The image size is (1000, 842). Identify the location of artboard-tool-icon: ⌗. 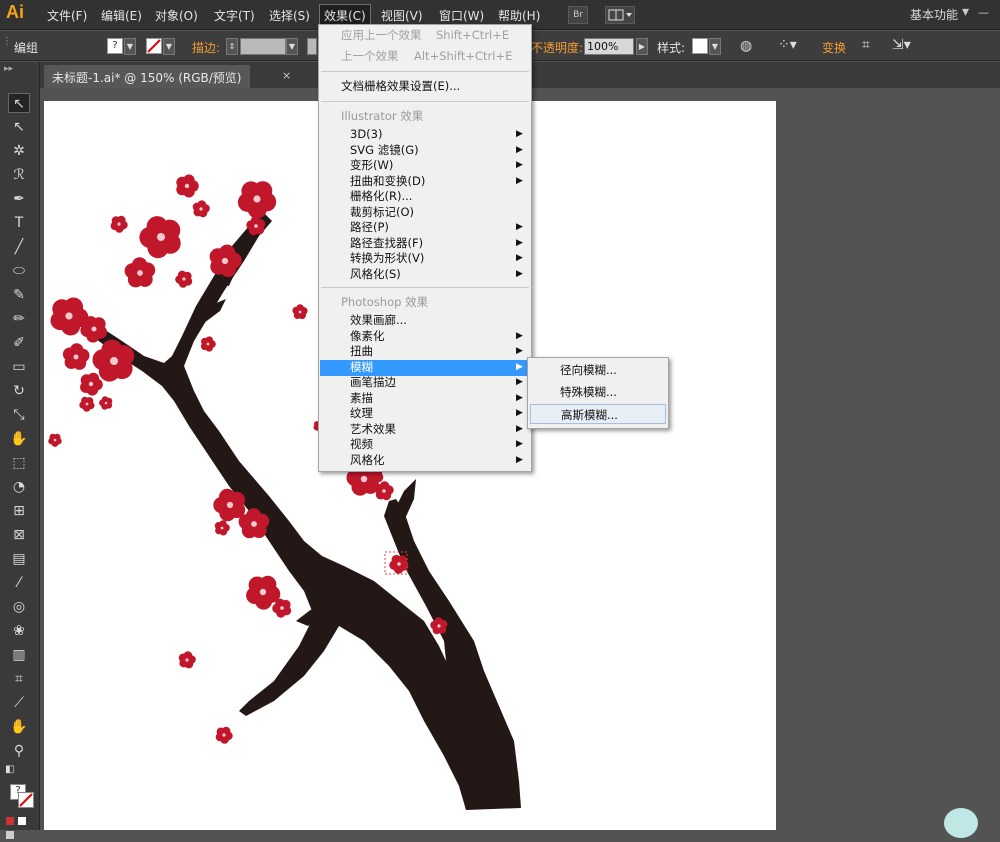
(19, 679).